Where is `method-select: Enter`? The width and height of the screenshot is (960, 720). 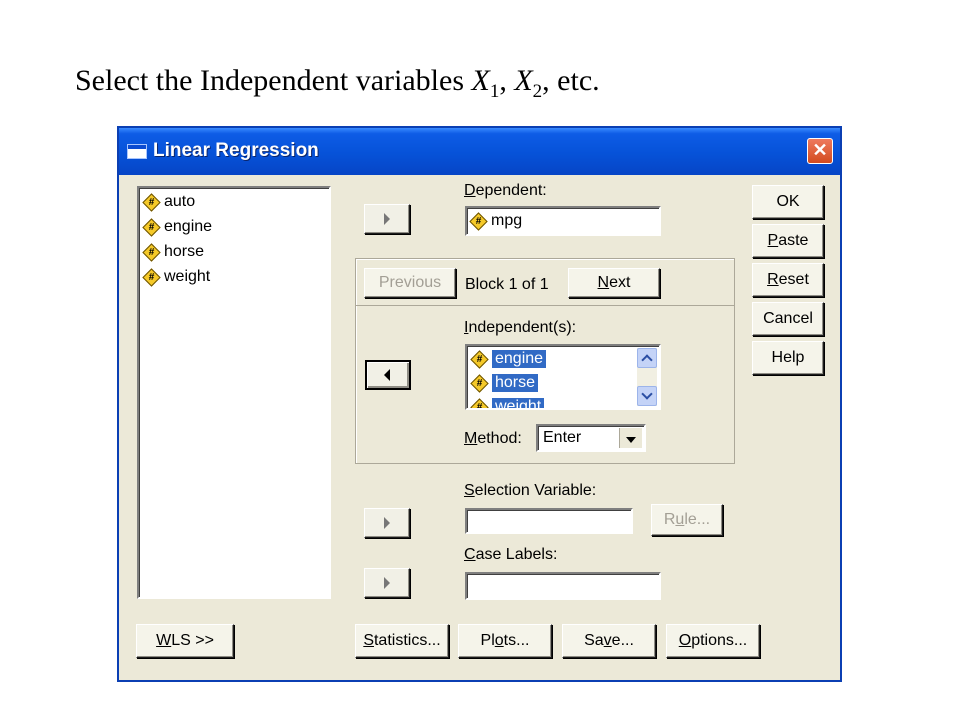
method-select: Enter is located at coordinates (591, 438).